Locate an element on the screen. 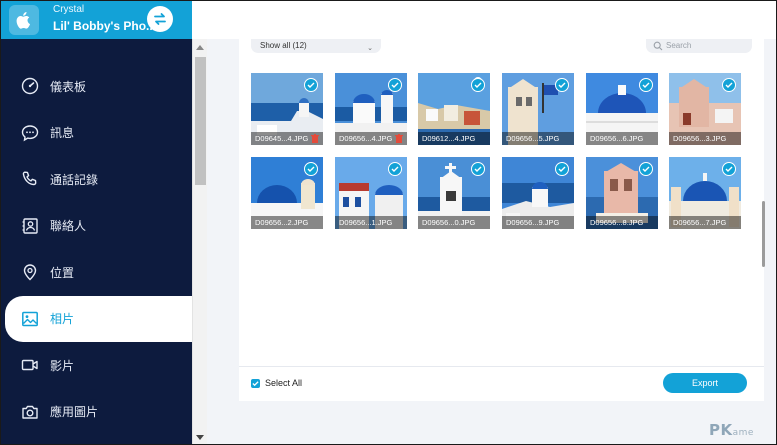  sidebar-item-label: 通話記錄 is located at coordinates (74, 179).